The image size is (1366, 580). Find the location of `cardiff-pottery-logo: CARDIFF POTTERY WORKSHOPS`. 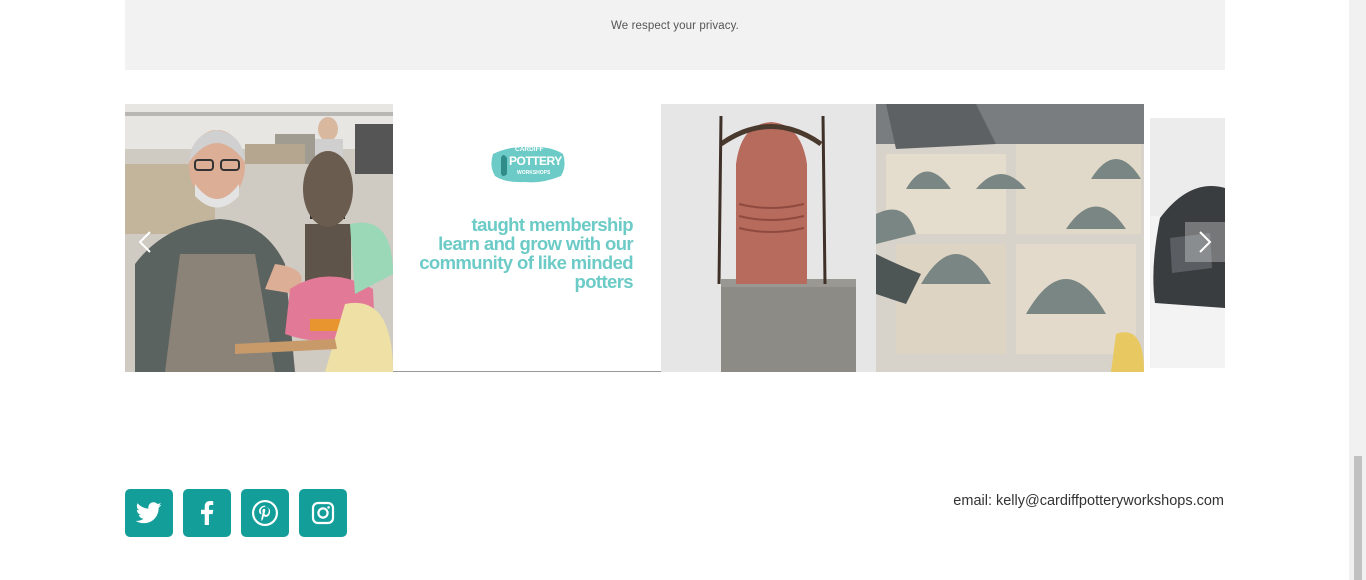

cardiff-pottery-logo: CARDIFF POTTERY WORKSHOPS is located at coordinates (528, 164).